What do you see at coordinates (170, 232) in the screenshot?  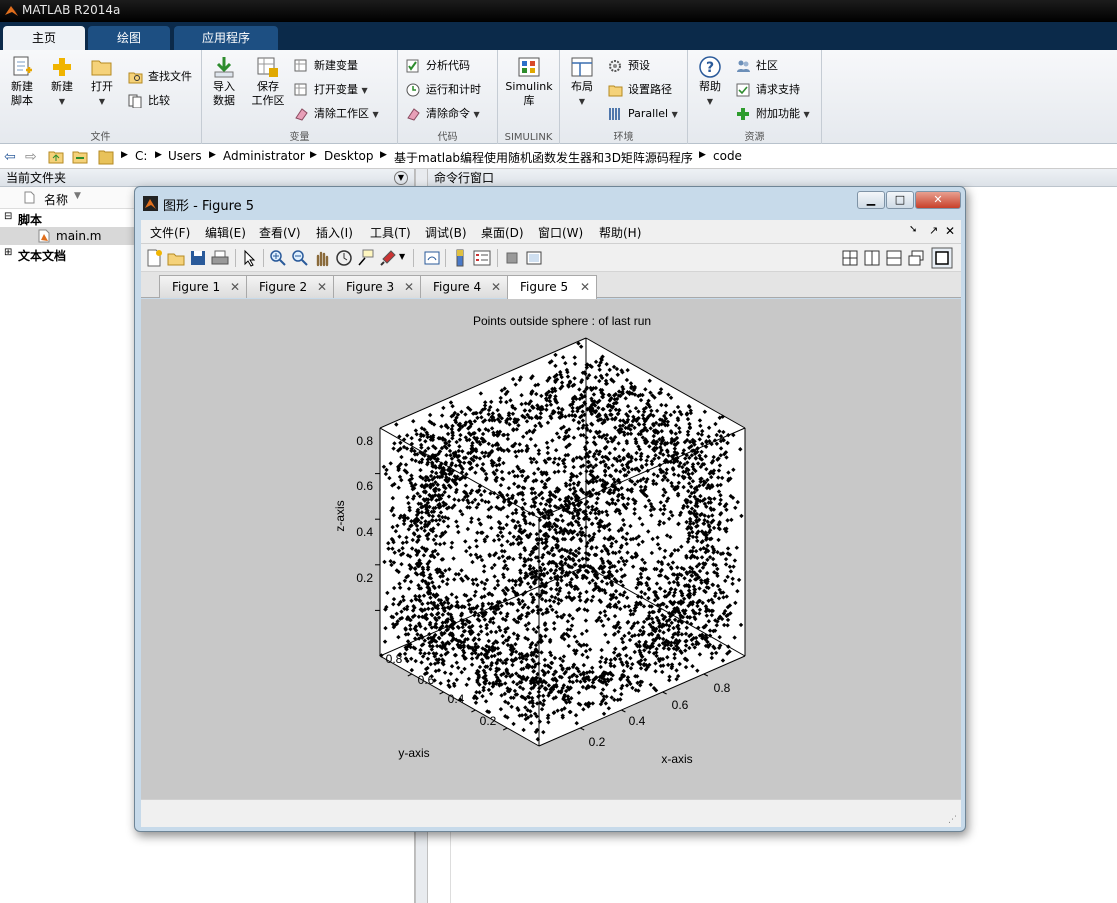 I see `menu-file: 文件(F)` at bounding box center [170, 232].